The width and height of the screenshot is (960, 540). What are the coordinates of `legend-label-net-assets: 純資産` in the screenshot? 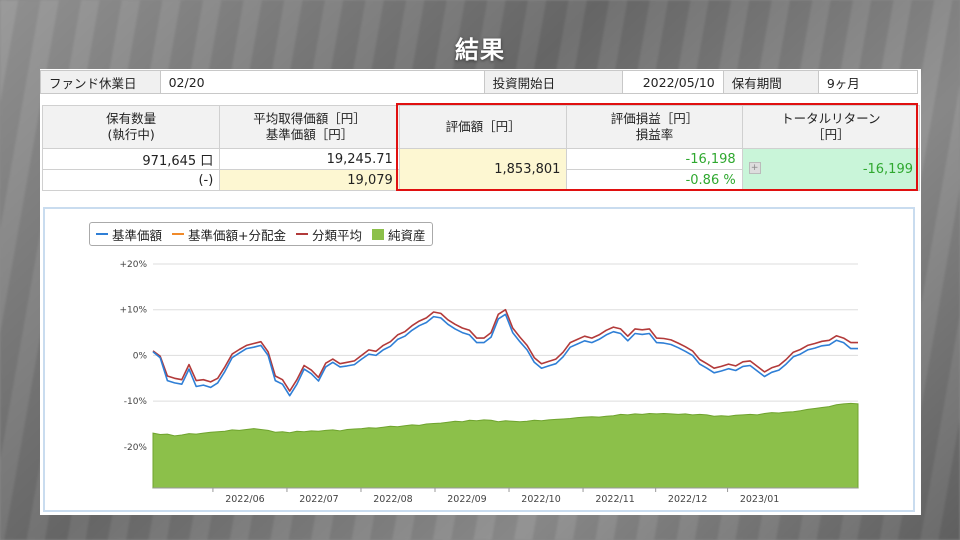 It's located at (407, 235).